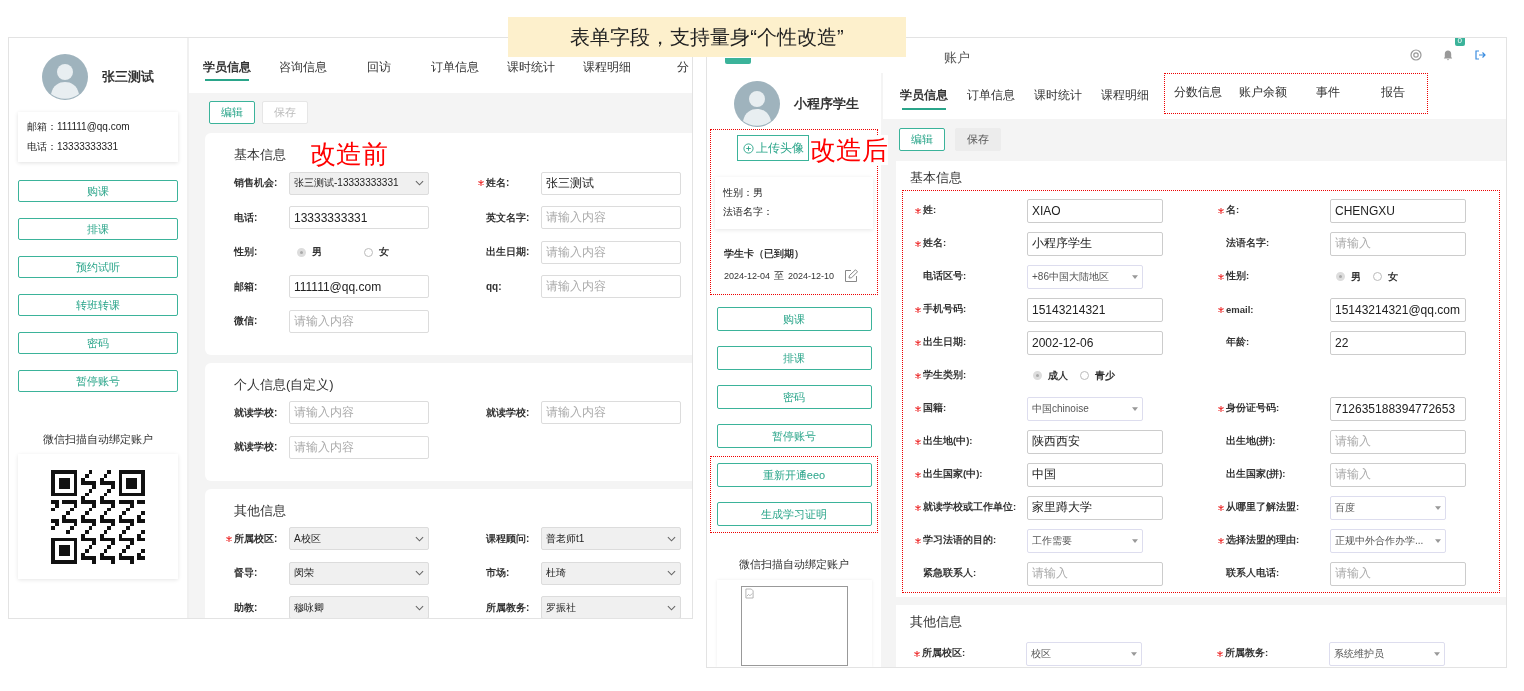  What do you see at coordinates (359, 539) in the screenshot?
I see `select-field: A校区` at bounding box center [359, 539].